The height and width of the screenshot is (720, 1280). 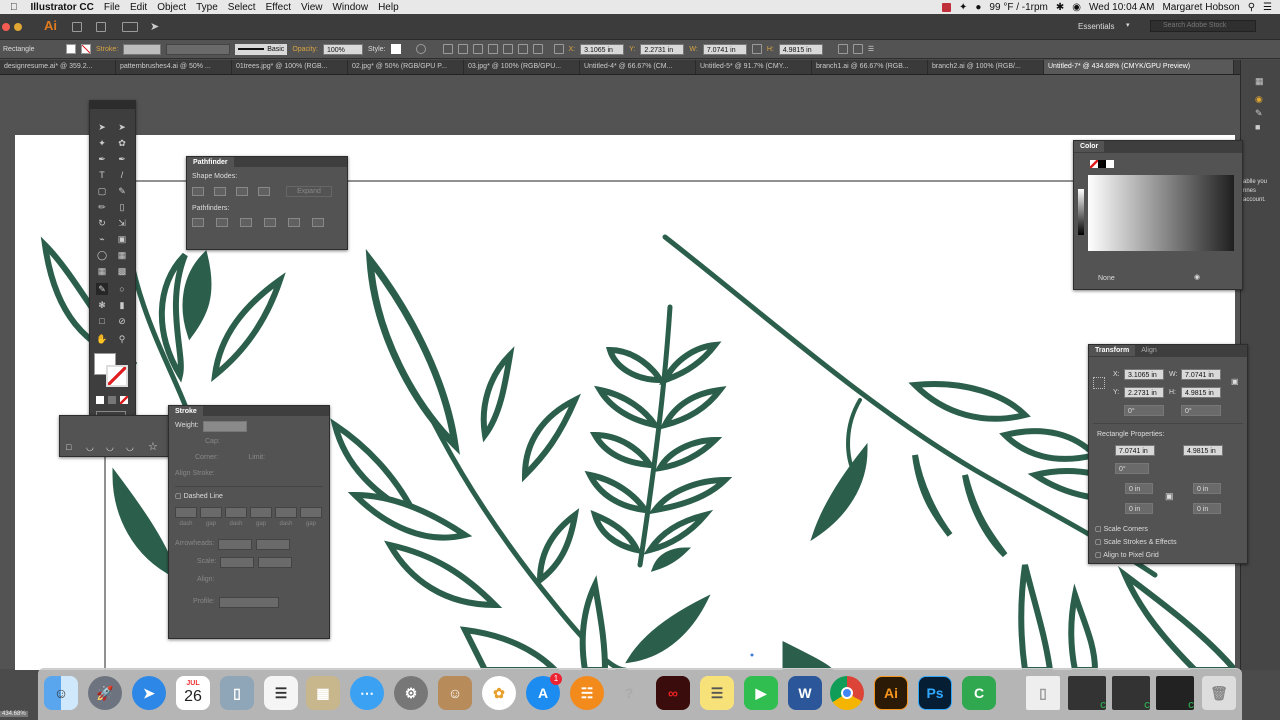 What do you see at coordinates (629, 693) in the screenshot?
I see `help-icon: ?` at bounding box center [629, 693].